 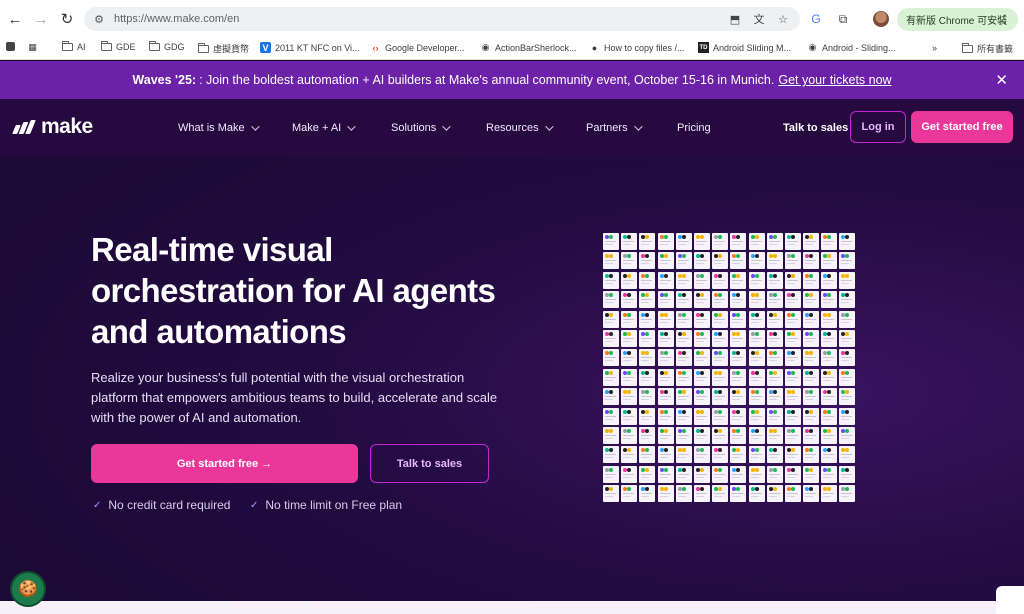 What do you see at coordinates (934, 47) in the screenshot?
I see `more-bookmarks-icon: »` at bounding box center [934, 47].